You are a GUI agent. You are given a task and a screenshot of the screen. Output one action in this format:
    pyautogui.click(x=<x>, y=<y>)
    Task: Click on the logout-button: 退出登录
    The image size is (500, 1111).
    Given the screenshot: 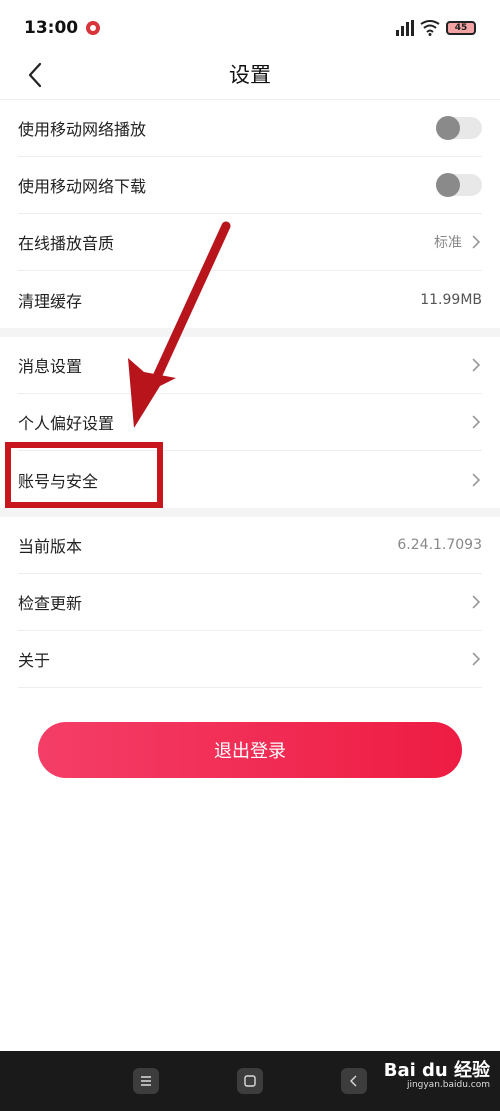 What is the action you would take?
    pyautogui.click(x=250, y=750)
    